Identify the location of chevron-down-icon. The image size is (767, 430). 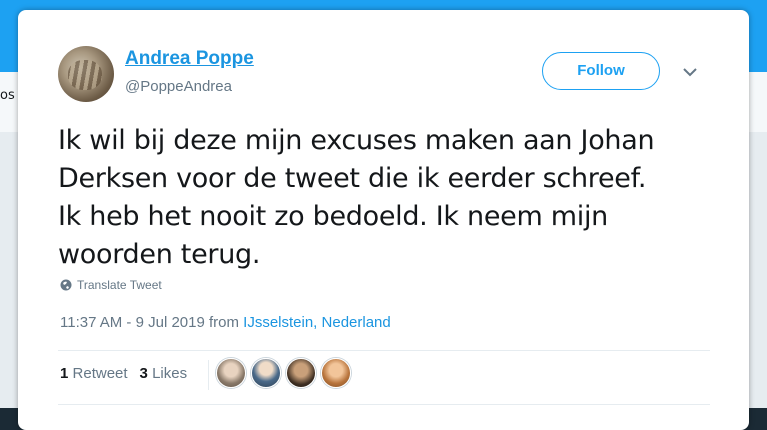
(690, 72).